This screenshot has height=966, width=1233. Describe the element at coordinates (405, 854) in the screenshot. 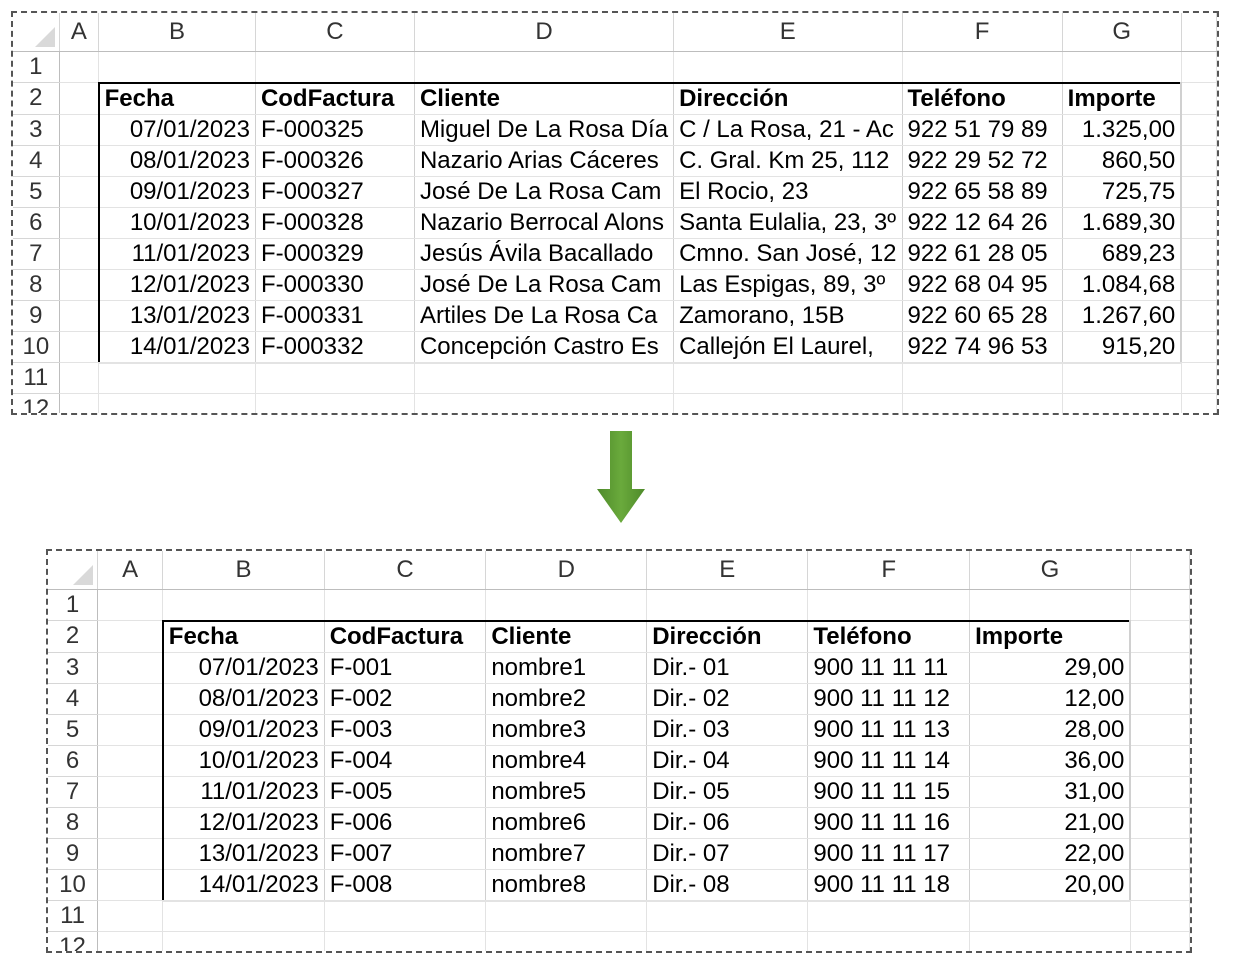

I see `cell-c9: F-007` at that location.